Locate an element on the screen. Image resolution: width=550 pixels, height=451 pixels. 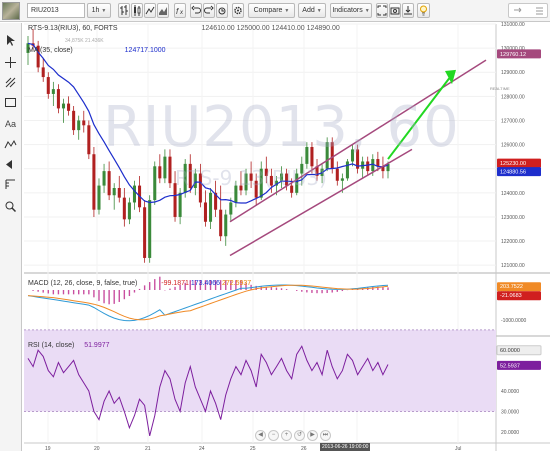
scroll-right-icon: ▶ is located at coordinates (312, 435).